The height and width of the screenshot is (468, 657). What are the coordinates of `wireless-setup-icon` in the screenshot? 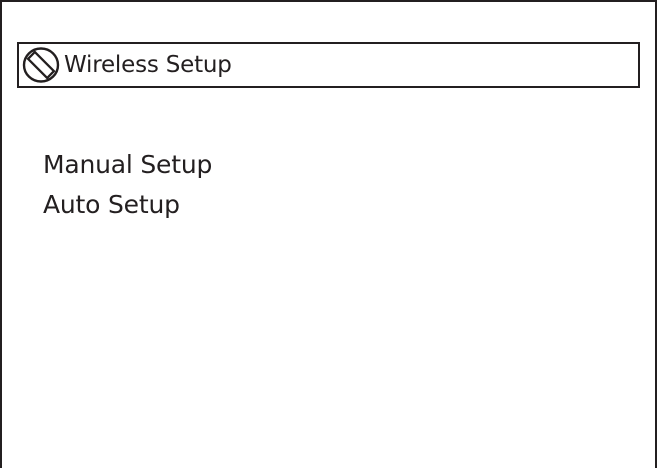 It's located at (41, 65).